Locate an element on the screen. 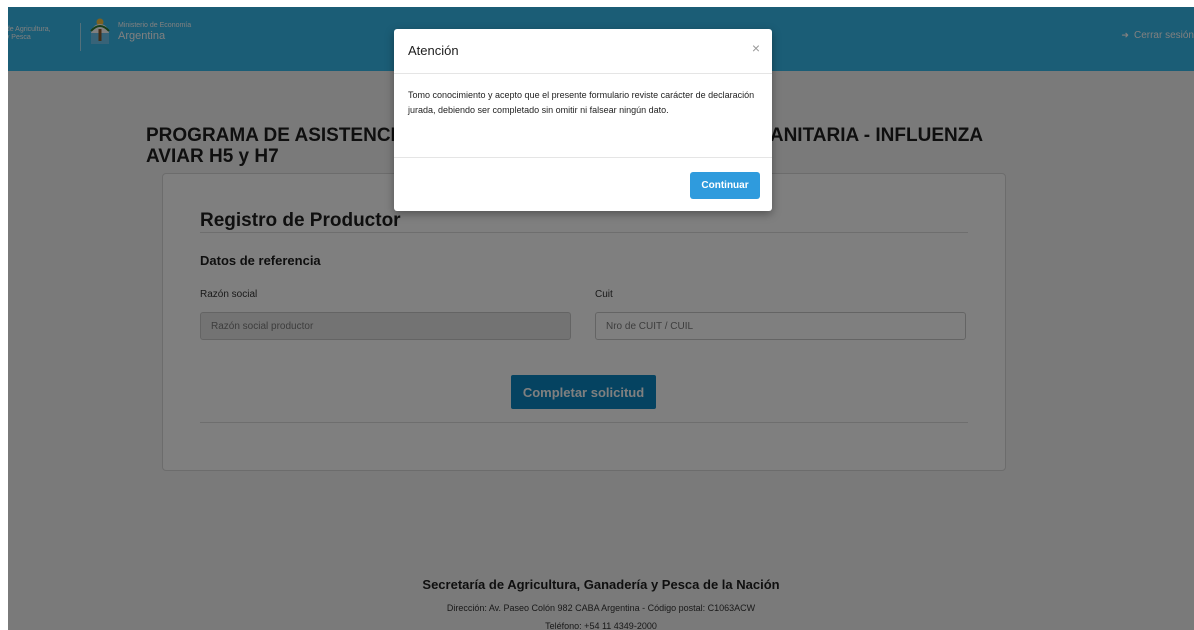  close-icon: × is located at coordinates (756, 48).